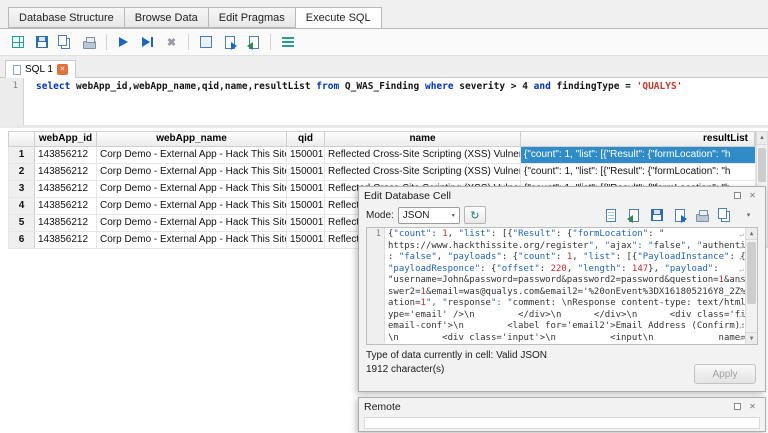 The height and width of the screenshot is (433, 768). What do you see at coordinates (338, 18) in the screenshot?
I see `tab-execute-sql: Execute SQL` at bounding box center [338, 18].